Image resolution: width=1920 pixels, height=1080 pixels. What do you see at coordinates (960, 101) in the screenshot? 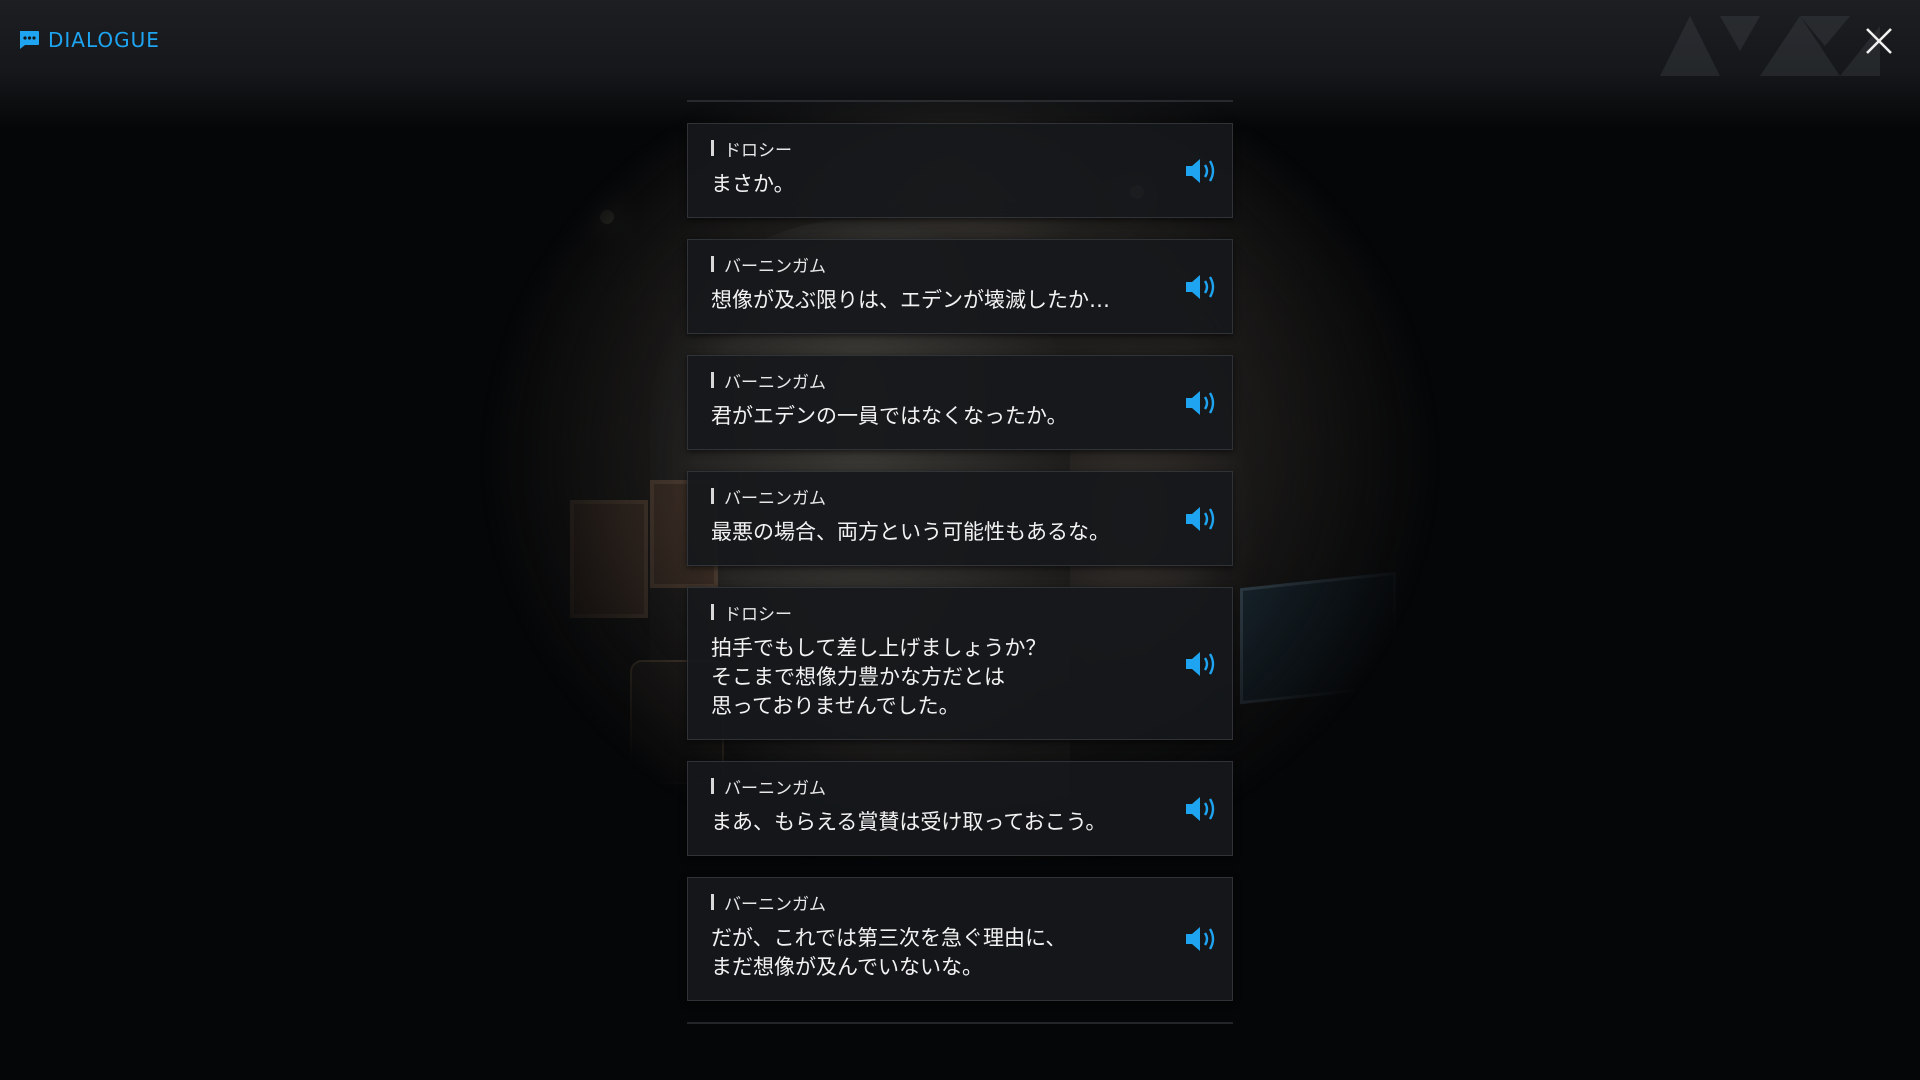
I see `list-top-edge` at bounding box center [960, 101].